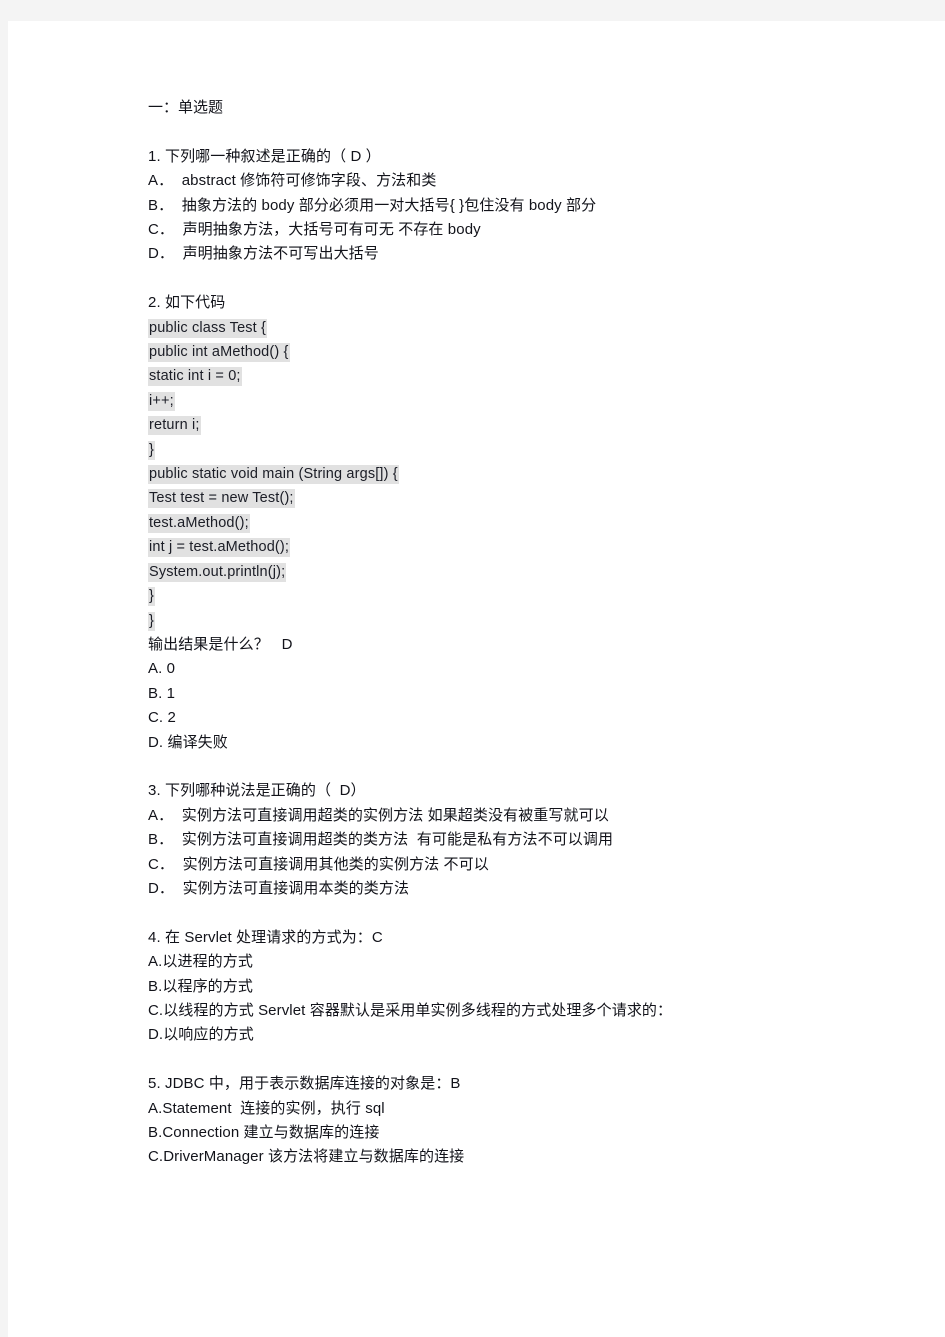 The width and height of the screenshot is (945, 1337). I want to click on question-5-option-a: A.Statement 连接的实例，执行 sql, so click(266, 1108).